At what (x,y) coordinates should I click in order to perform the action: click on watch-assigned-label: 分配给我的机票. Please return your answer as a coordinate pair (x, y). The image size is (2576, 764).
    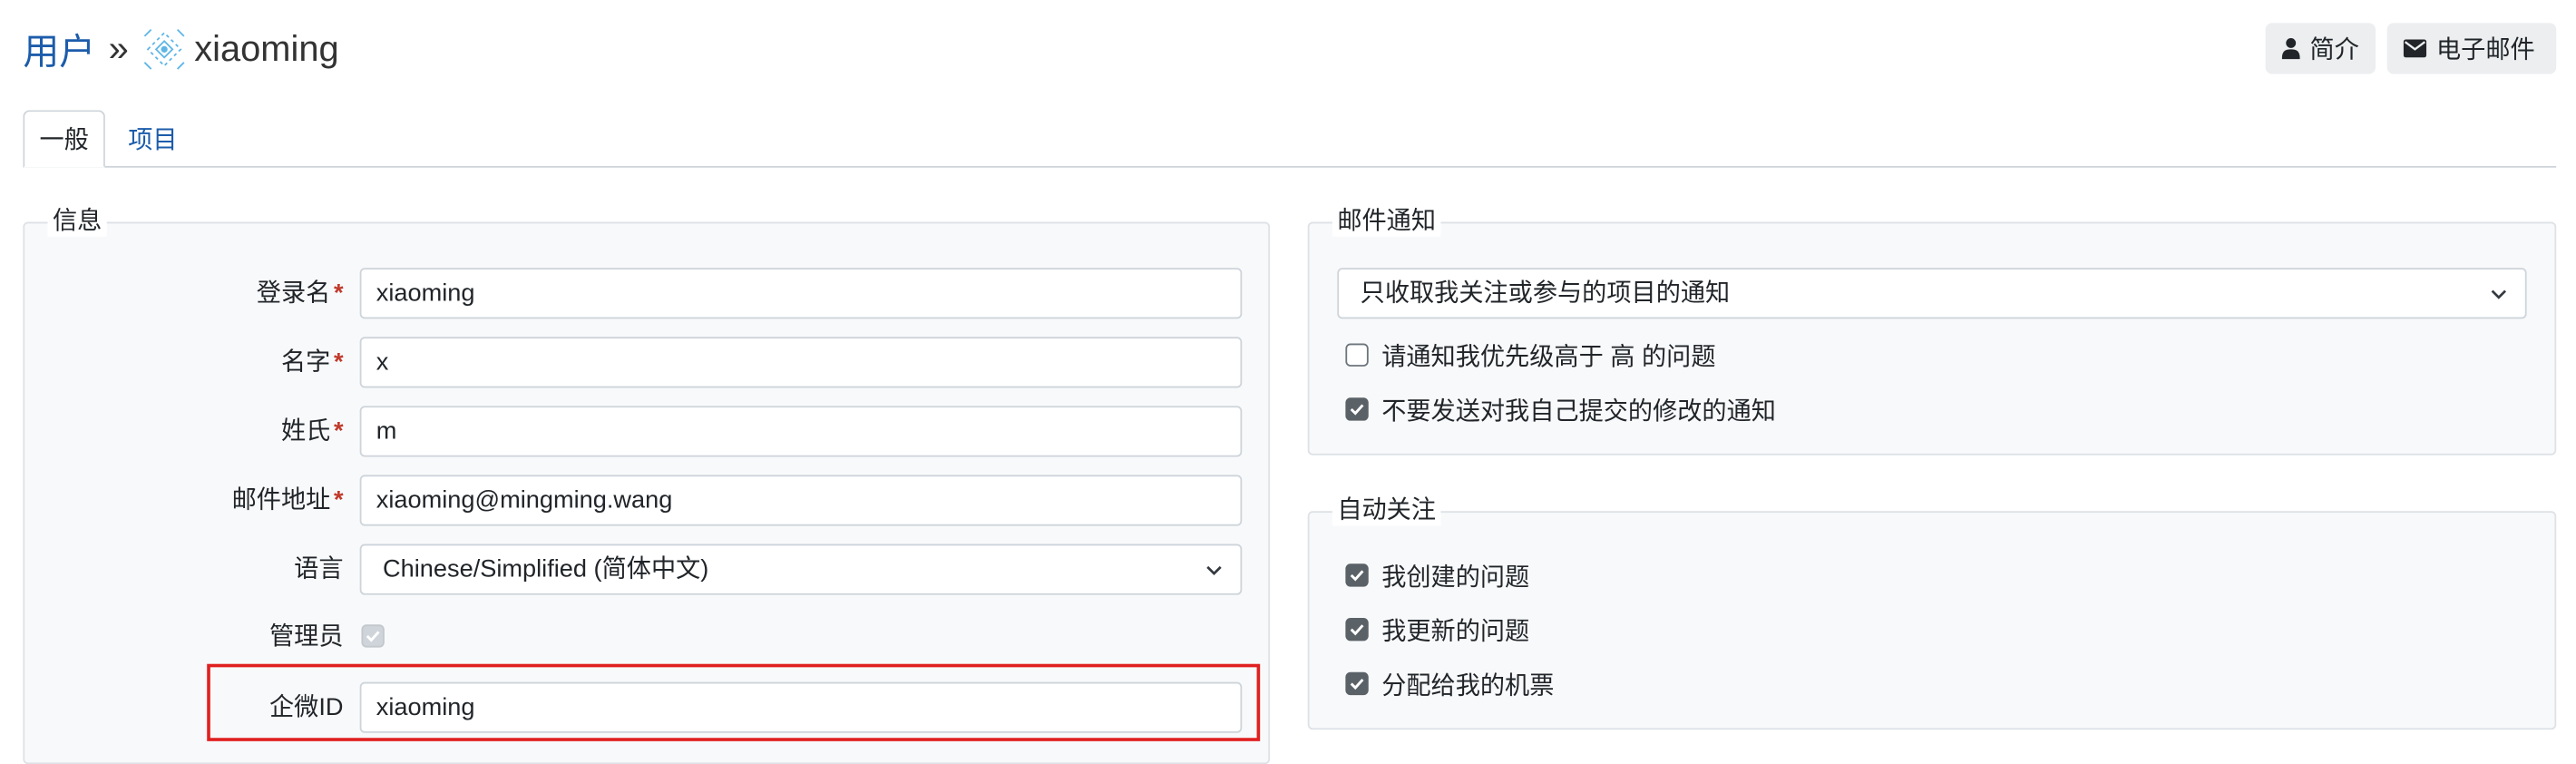
    Looking at the image, I should click on (1468, 686).